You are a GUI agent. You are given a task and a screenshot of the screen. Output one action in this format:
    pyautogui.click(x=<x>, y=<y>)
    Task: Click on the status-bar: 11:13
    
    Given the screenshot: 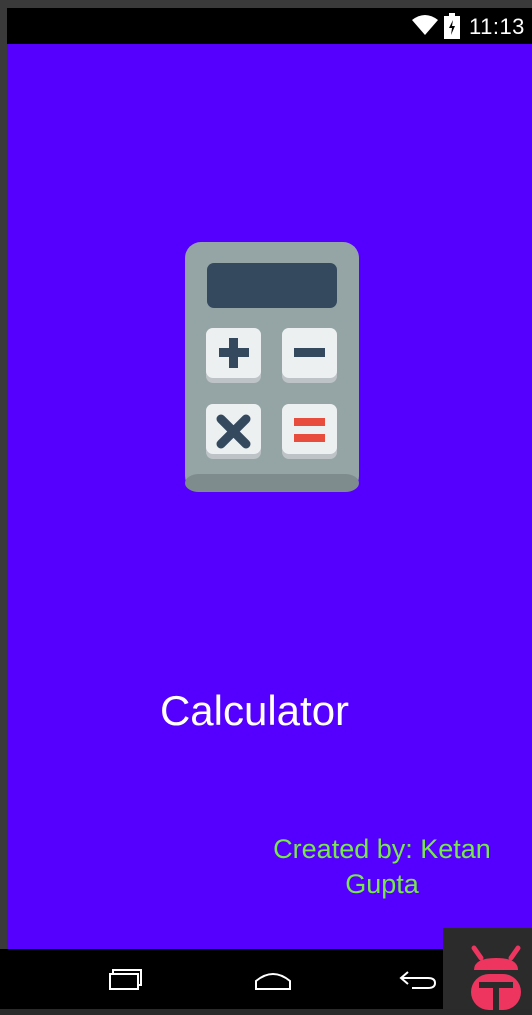 What is the action you would take?
    pyautogui.click(x=269, y=26)
    